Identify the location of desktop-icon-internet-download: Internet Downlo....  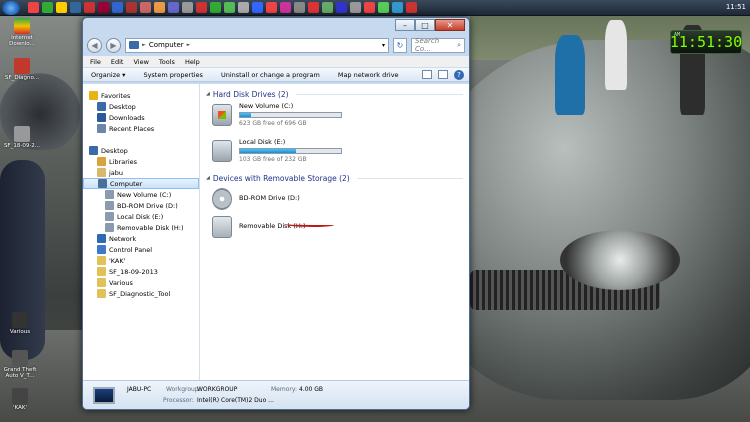
(22, 32).